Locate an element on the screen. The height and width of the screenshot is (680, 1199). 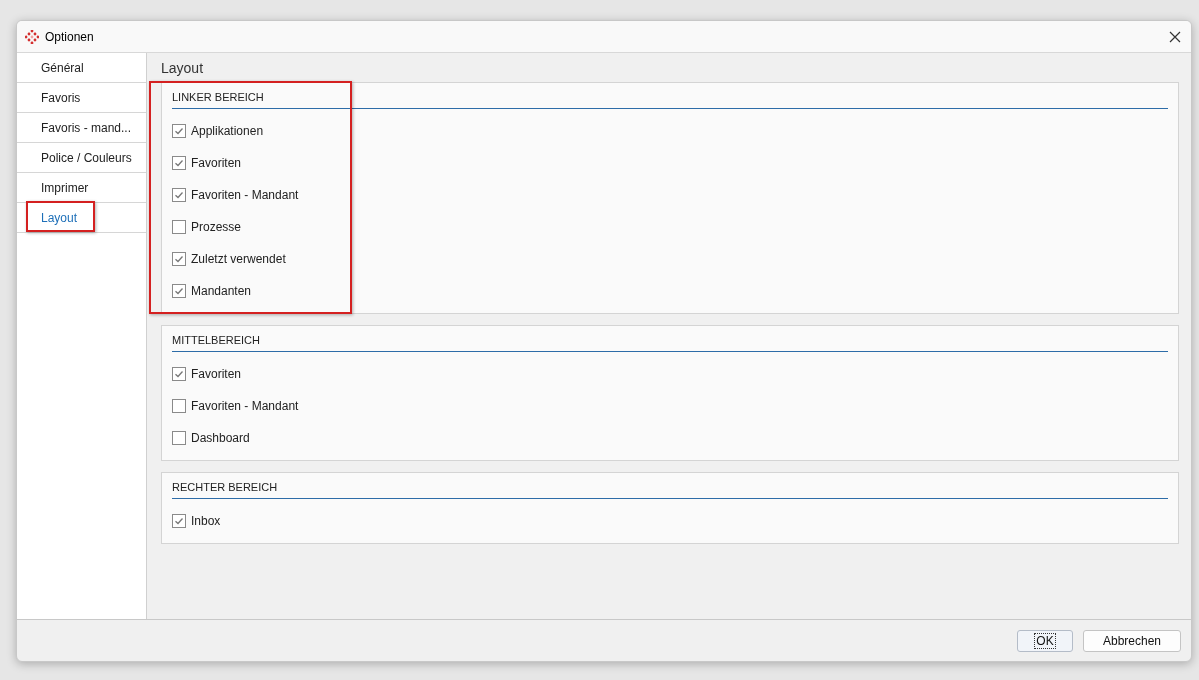
option-label: Applikationen is located at coordinates (227, 131).